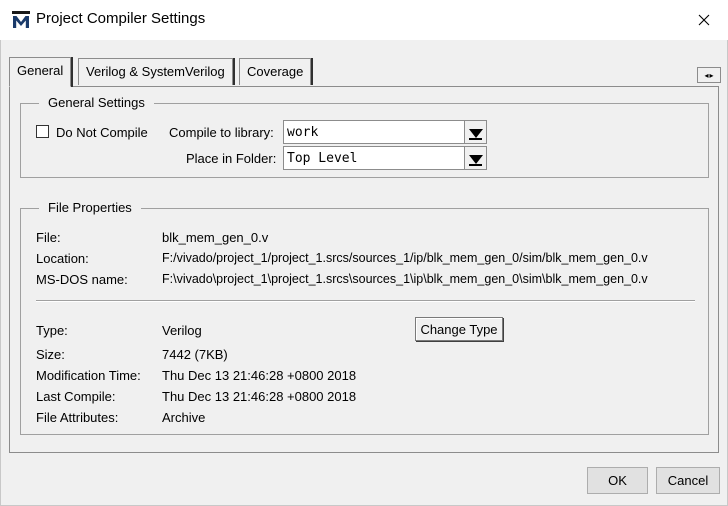 Image resolution: width=728 pixels, height=506 pixels. I want to click on tab-general: General, so click(40, 72).